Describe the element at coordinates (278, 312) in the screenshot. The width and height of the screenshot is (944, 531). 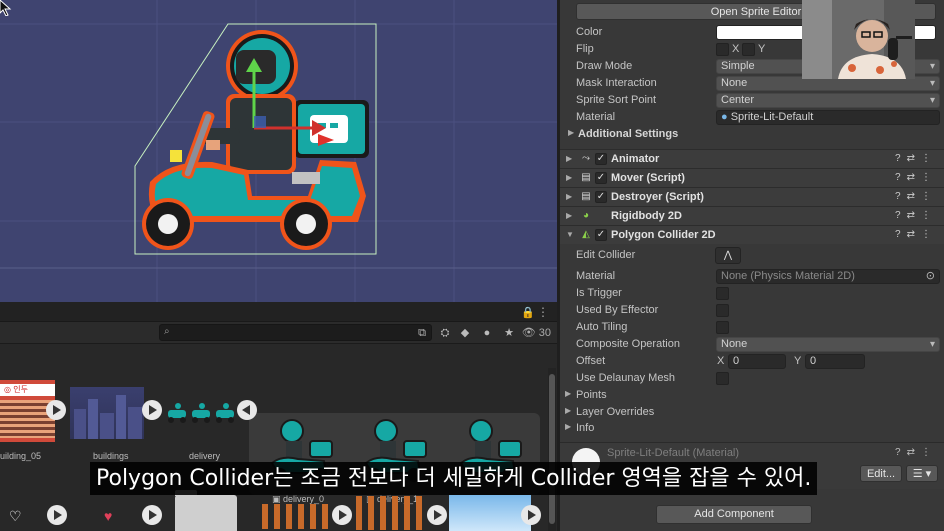
I see `project-tab-bar: 🔒 ⋮` at that location.